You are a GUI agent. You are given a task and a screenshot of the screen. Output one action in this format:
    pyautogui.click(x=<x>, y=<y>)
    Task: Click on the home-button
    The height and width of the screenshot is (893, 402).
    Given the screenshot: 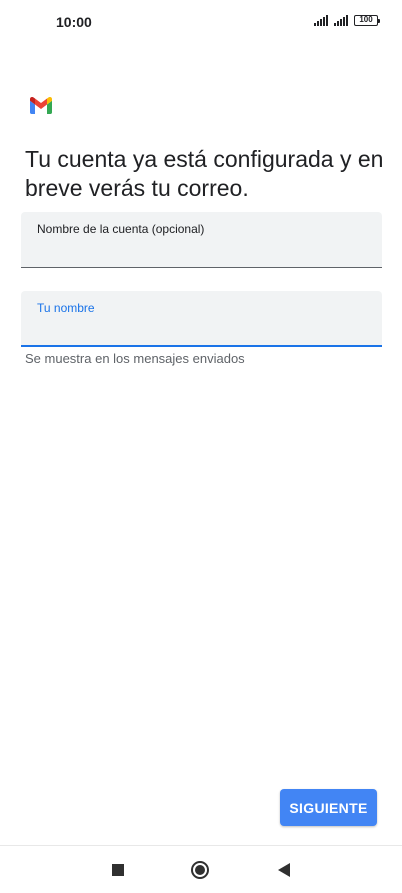 What is the action you would take?
    pyautogui.click(x=200, y=870)
    